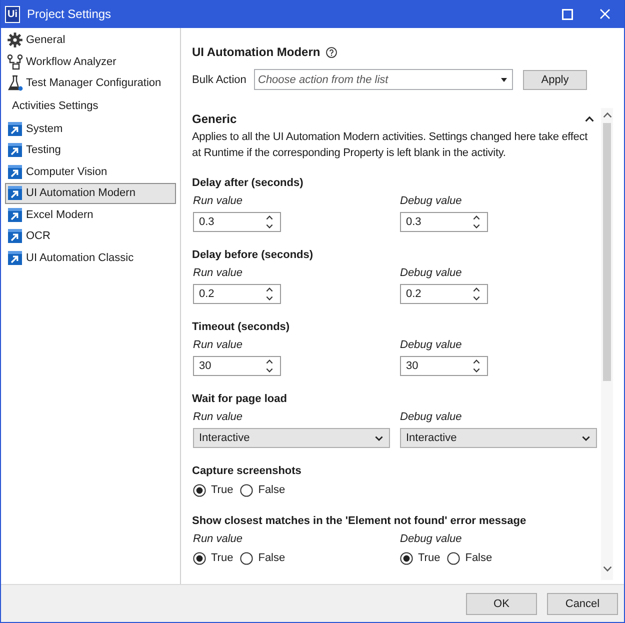  Describe the element at coordinates (15, 83) in the screenshot. I see `flask-icon` at that location.